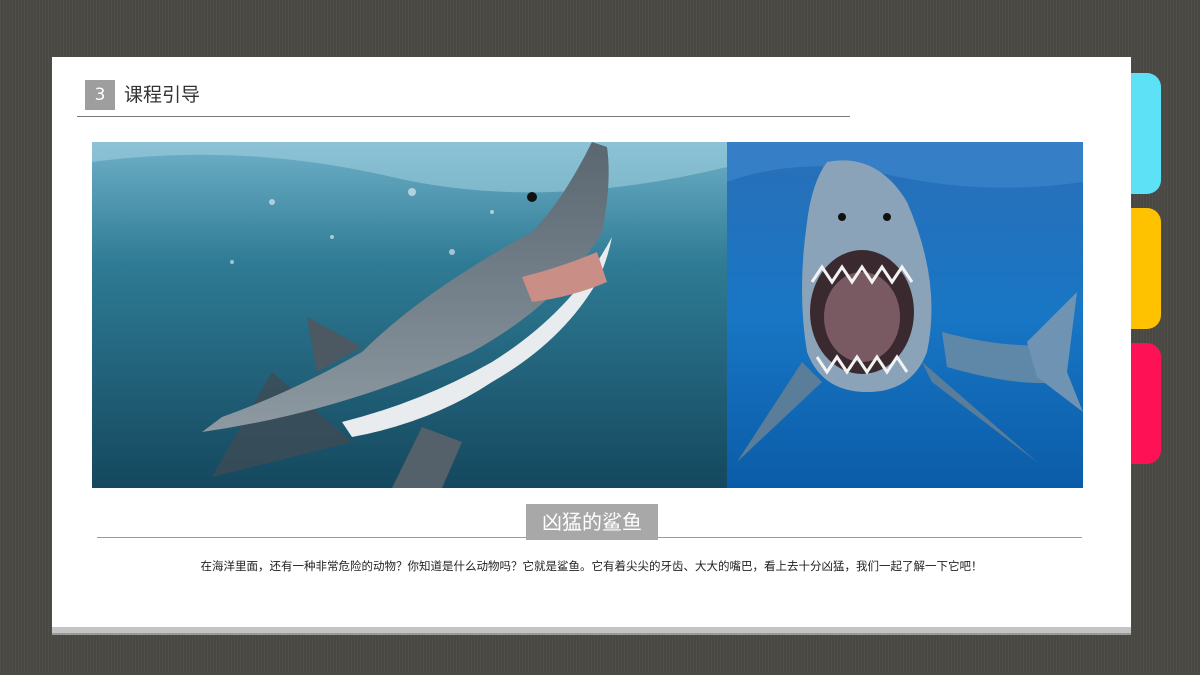 The height and width of the screenshot is (675, 1200). I want to click on section-number-badge: 3, so click(100, 95).